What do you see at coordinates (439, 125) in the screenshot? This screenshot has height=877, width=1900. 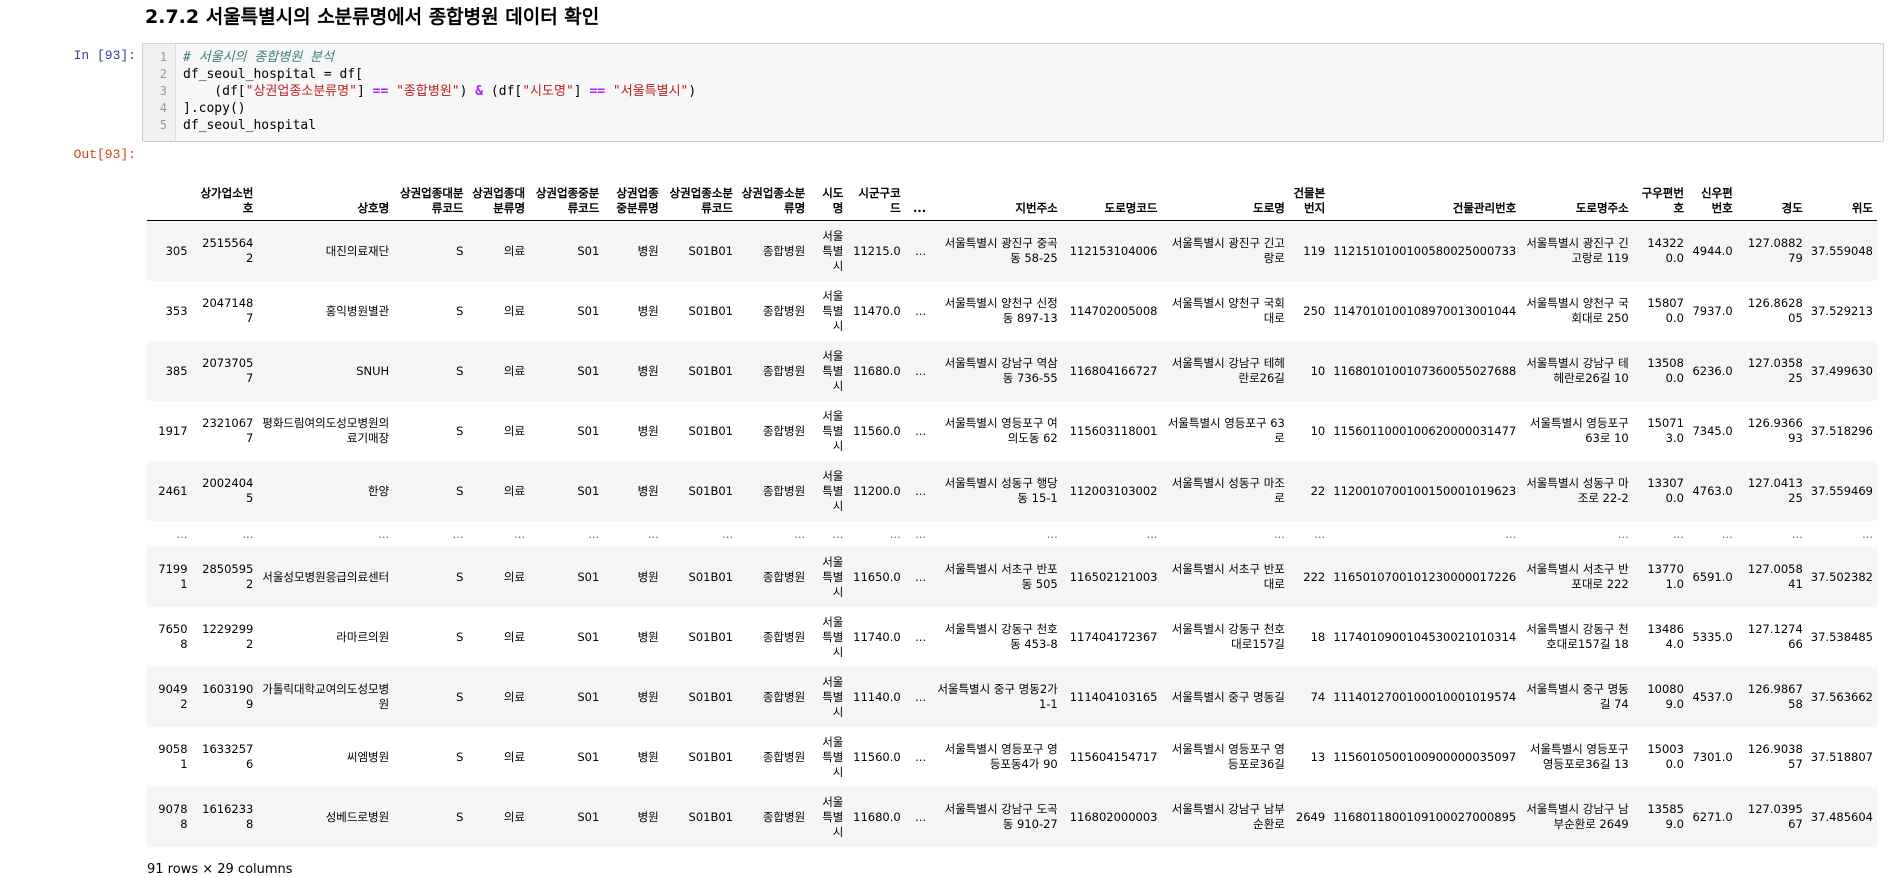 I see `code-line: df_seoul_hospital` at bounding box center [439, 125].